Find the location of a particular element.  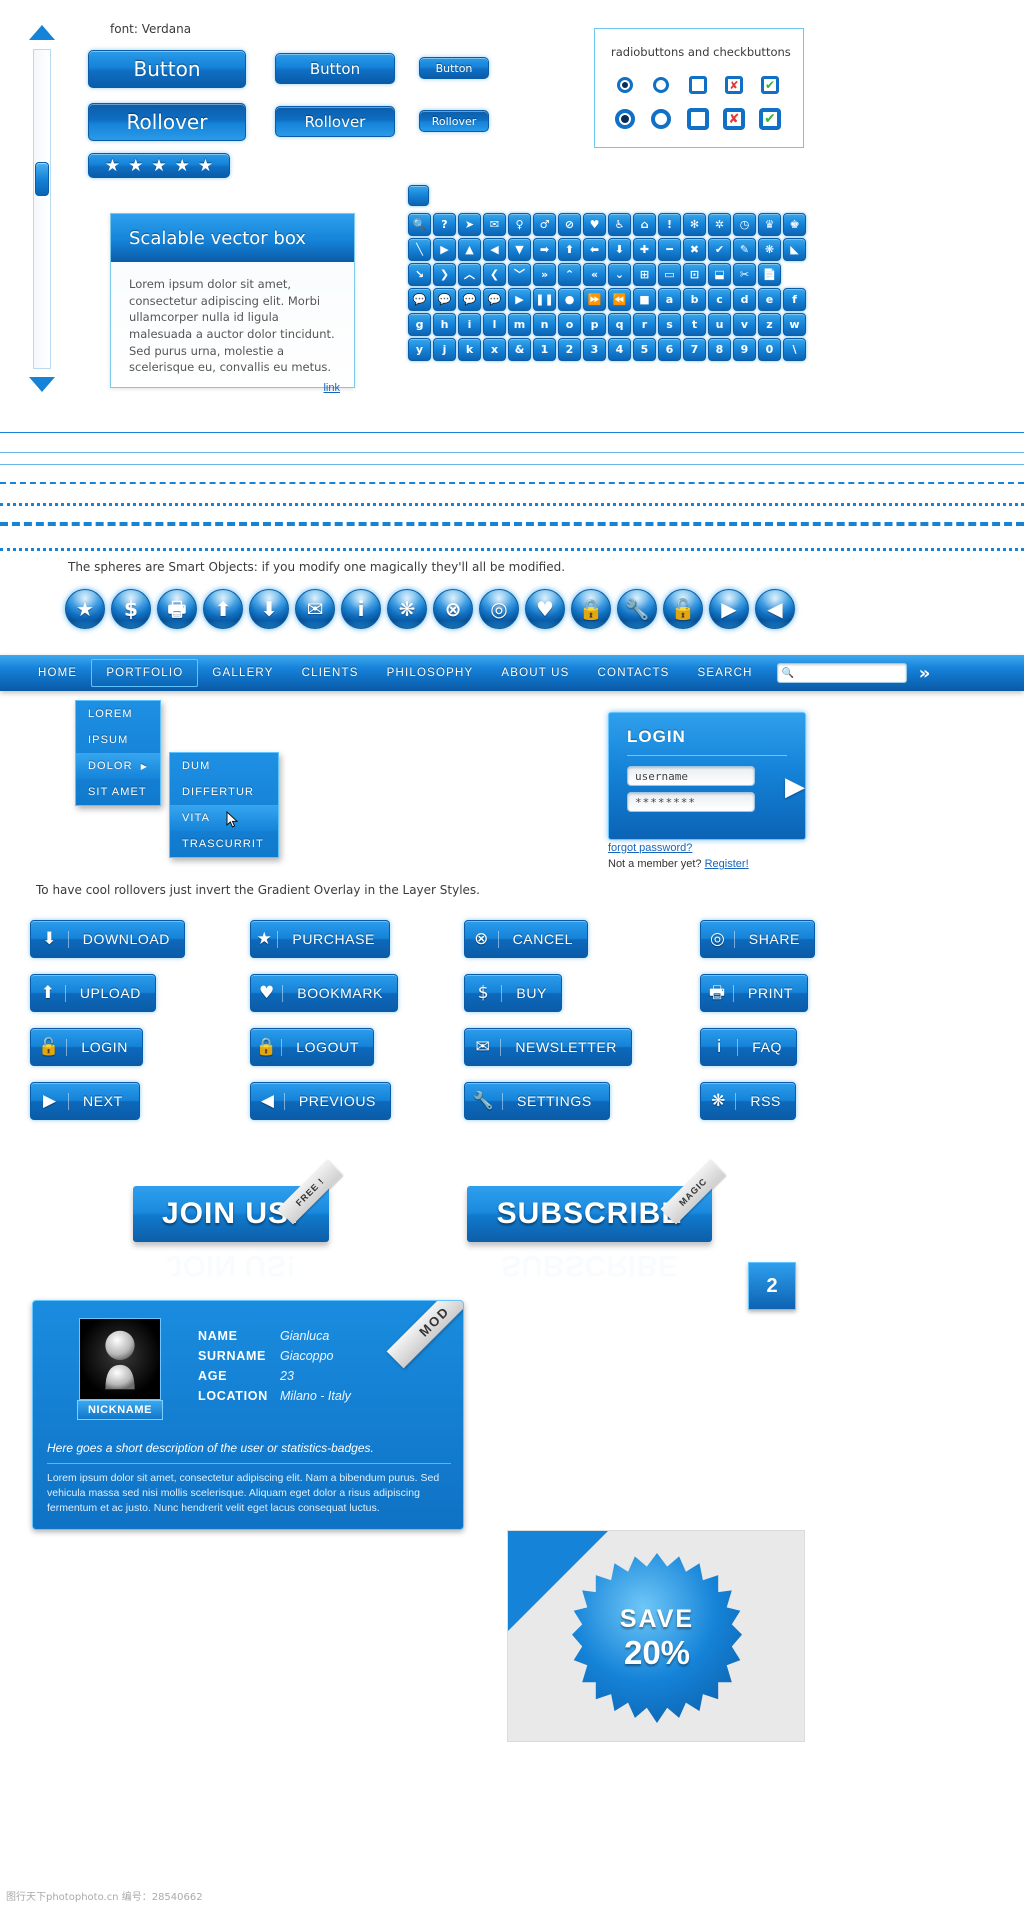

mini-icon: s is located at coordinates (669, 324).